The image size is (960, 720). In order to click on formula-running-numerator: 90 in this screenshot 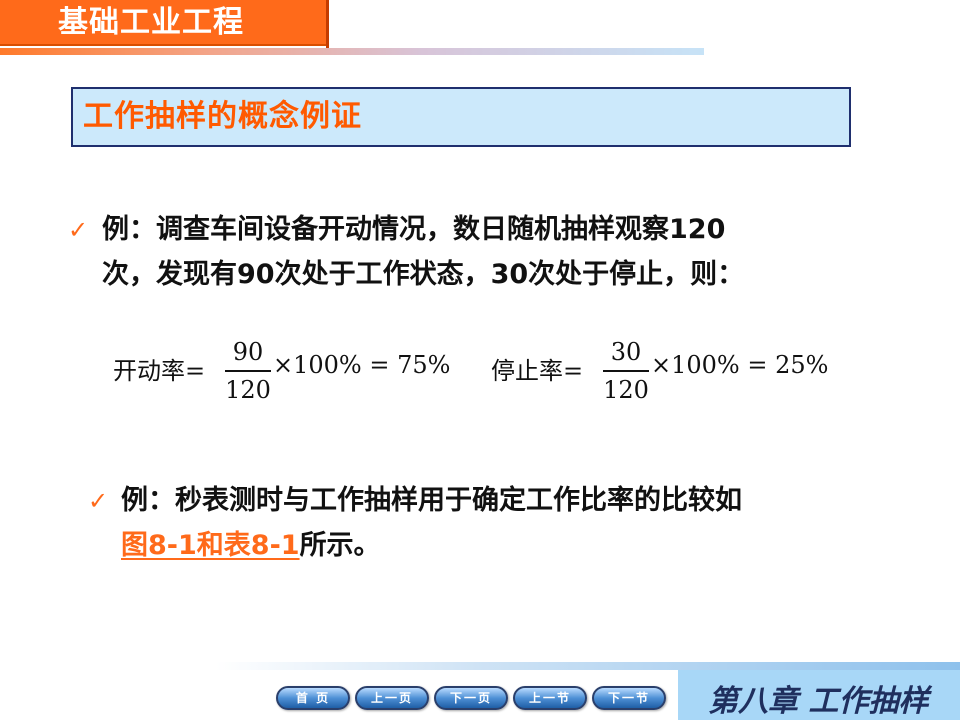, I will do `click(248, 352)`.